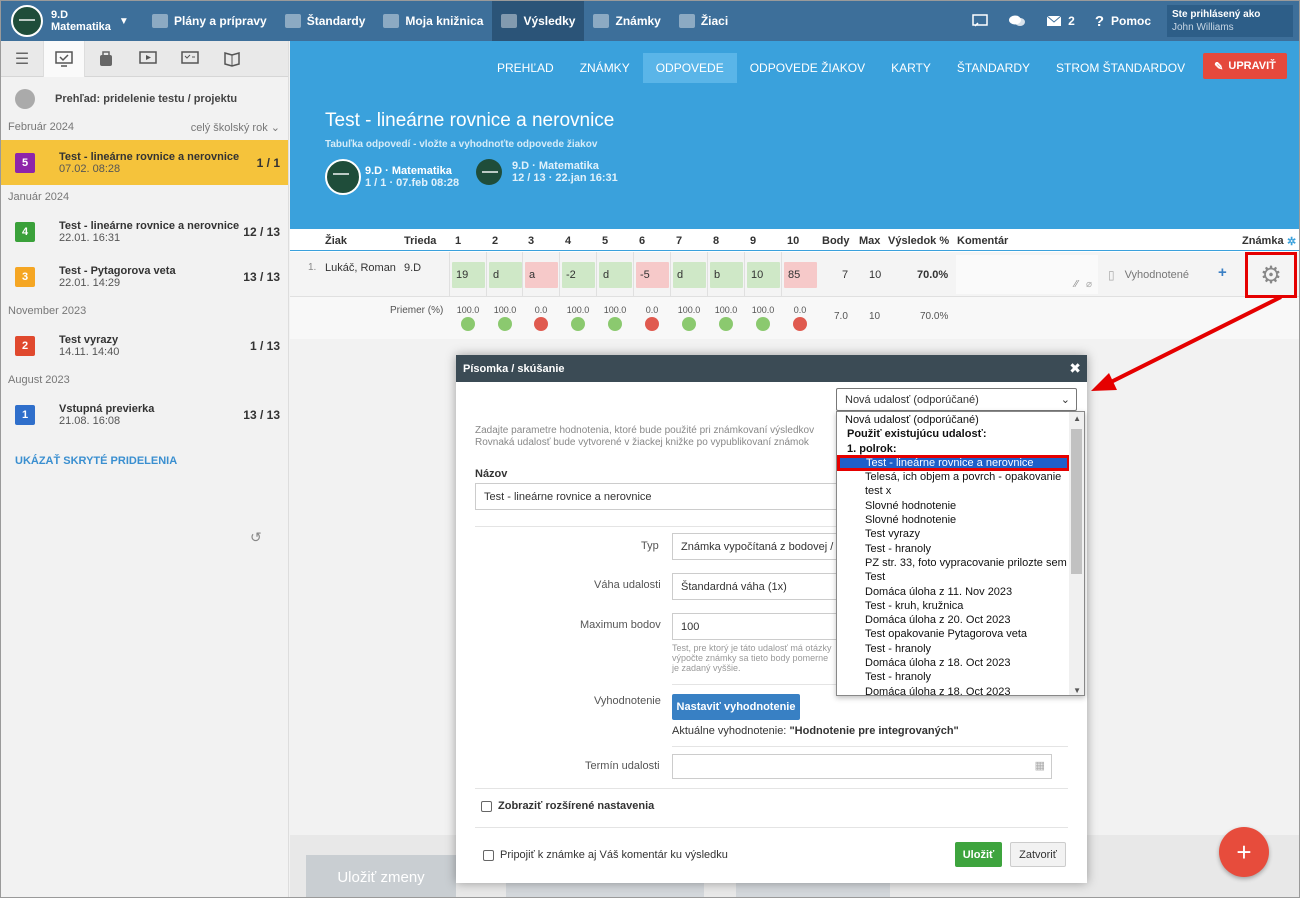 This screenshot has height=898, width=1300. What do you see at coordinates (235, 127) in the screenshot?
I see `year-filter: celý školský rok ⌄` at bounding box center [235, 127].